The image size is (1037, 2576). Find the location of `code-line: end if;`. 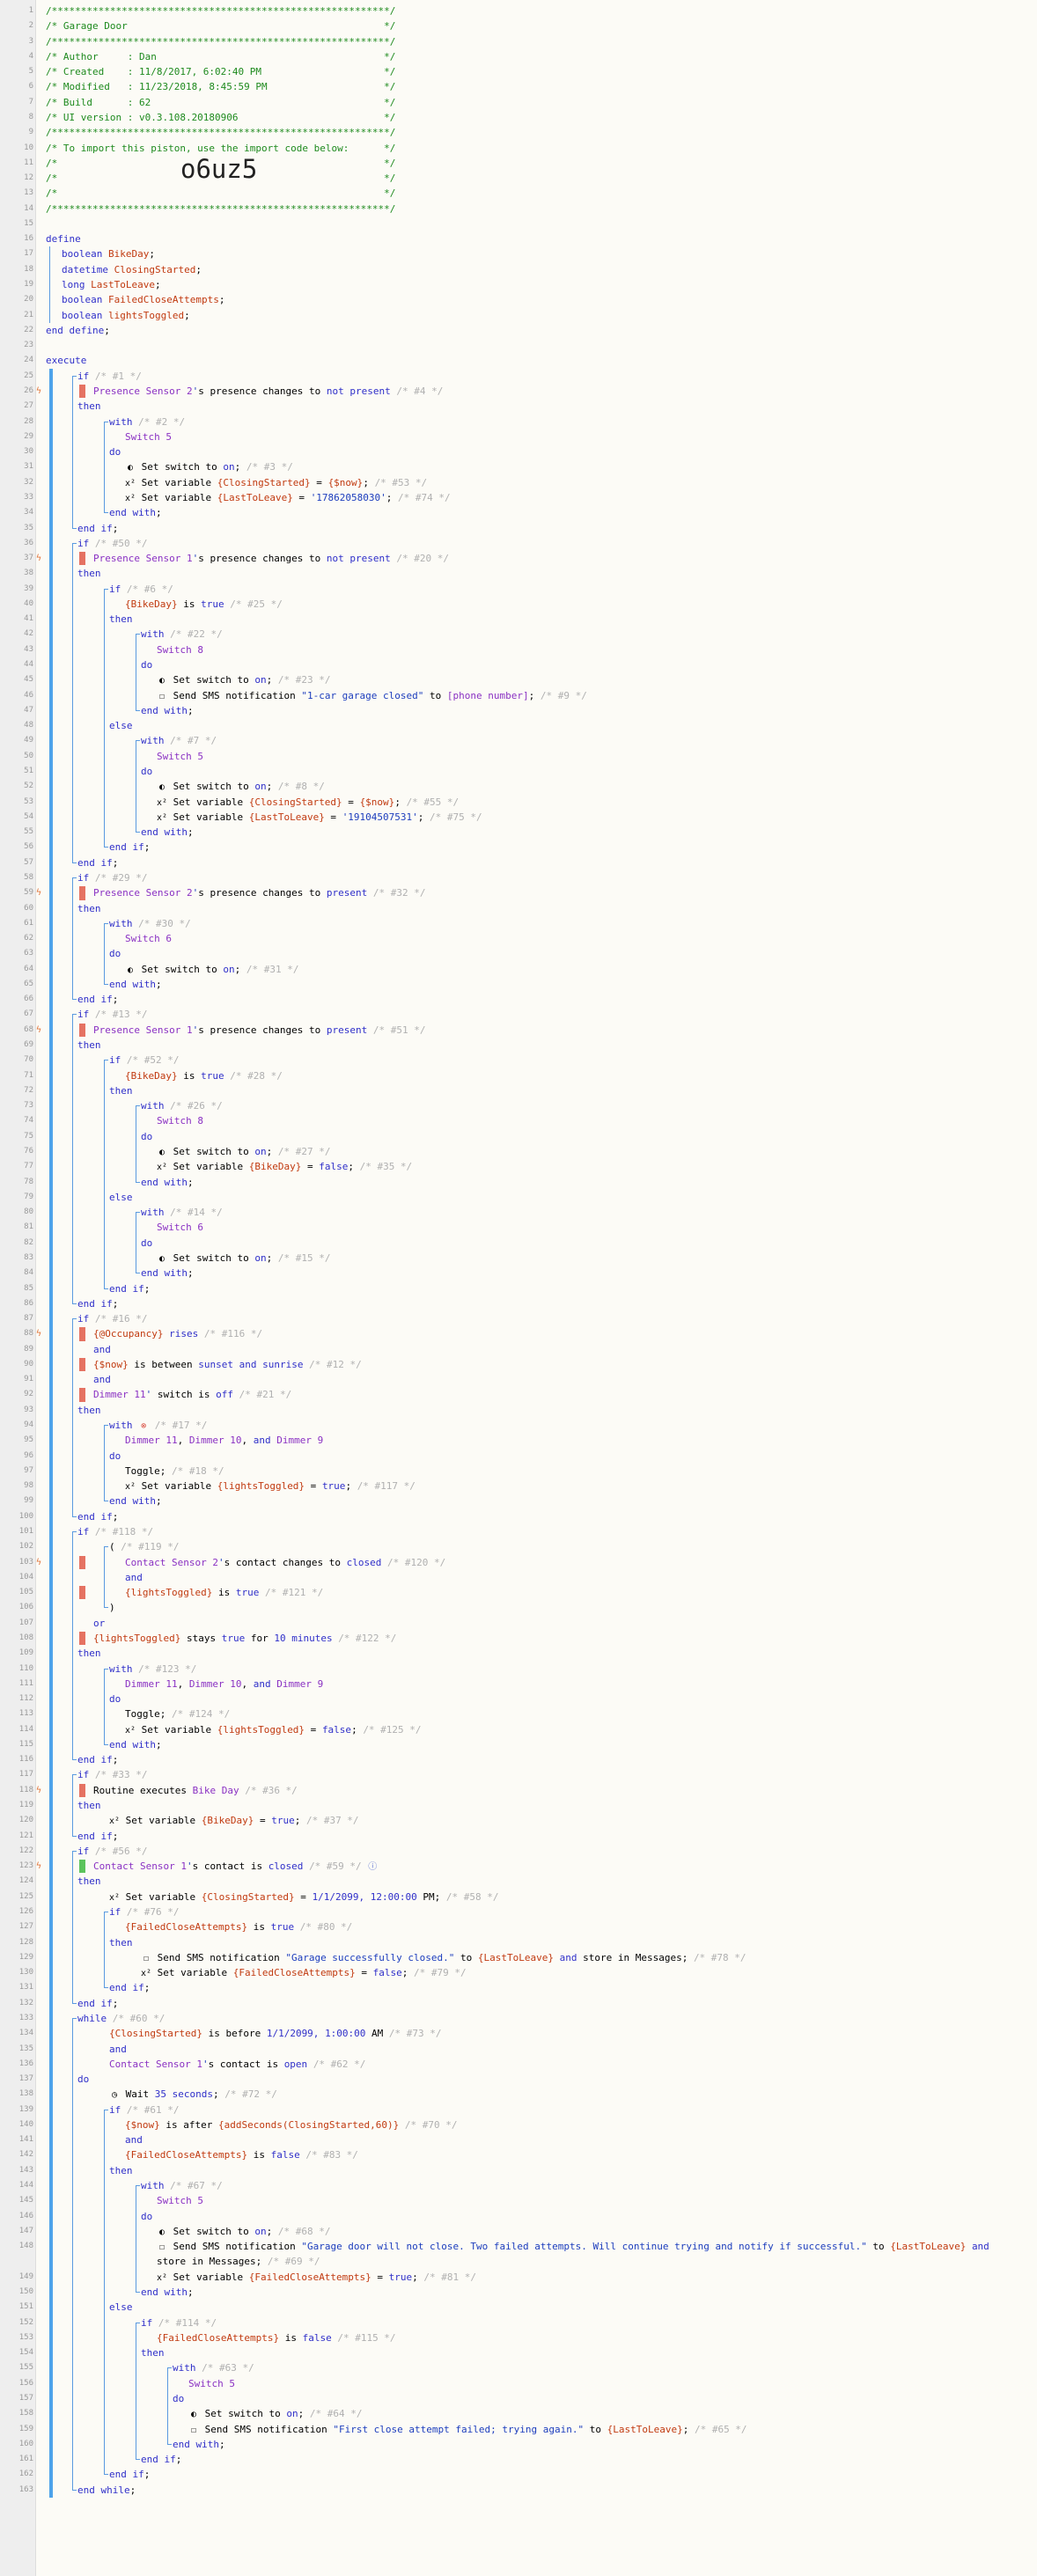

code-line: end if; is located at coordinates (98, 1000).